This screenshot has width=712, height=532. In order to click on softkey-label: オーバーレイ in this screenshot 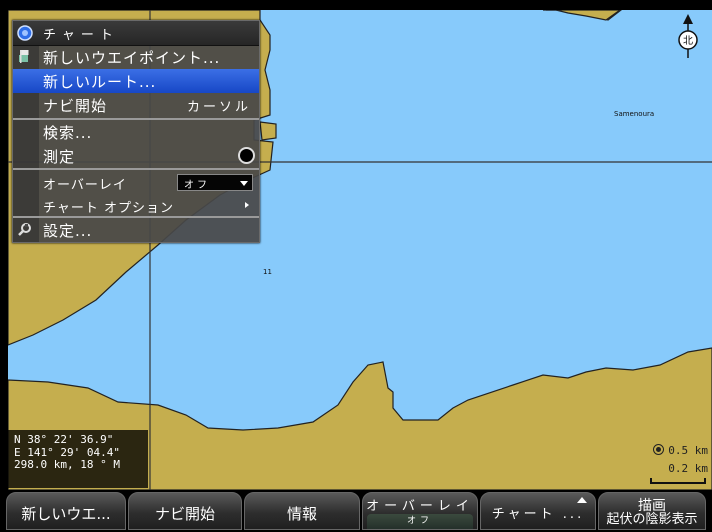, I will do `click(420, 506)`.